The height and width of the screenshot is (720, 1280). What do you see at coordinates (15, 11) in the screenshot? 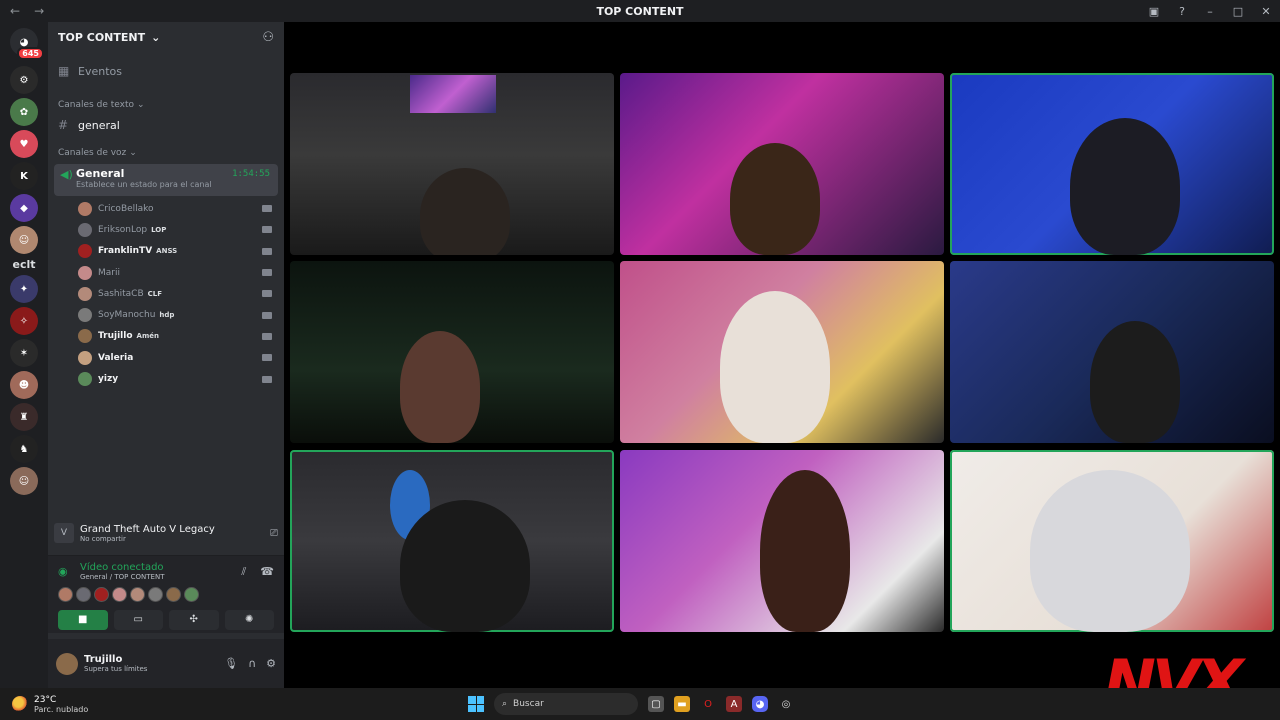
I see `back-arrow-icon: ←` at bounding box center [15, 11].